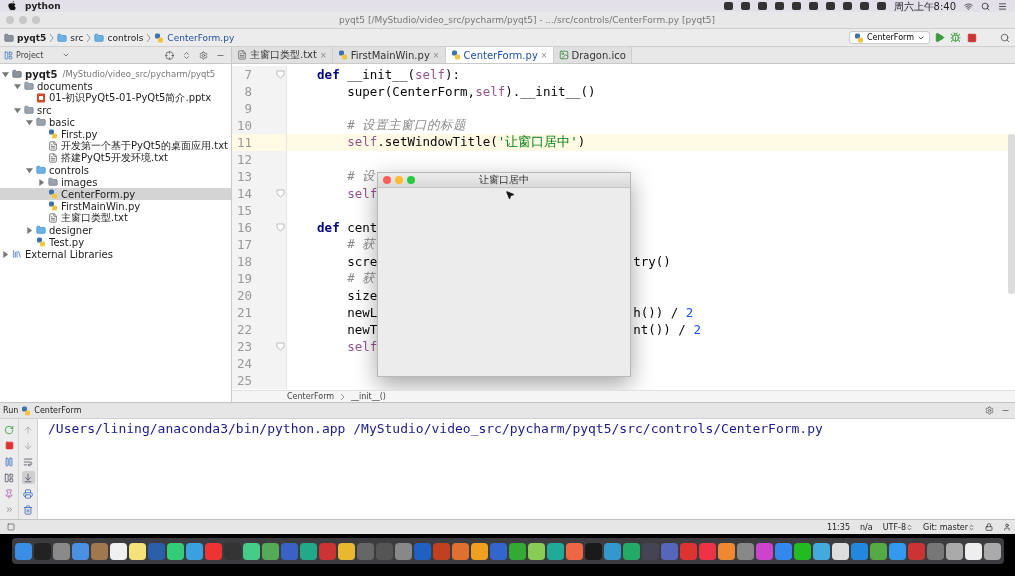  What do you see at coordinates (25, 37) in the screenshot?
I see `breadcrumb: pyqt5` at bounding box center [25, 37].